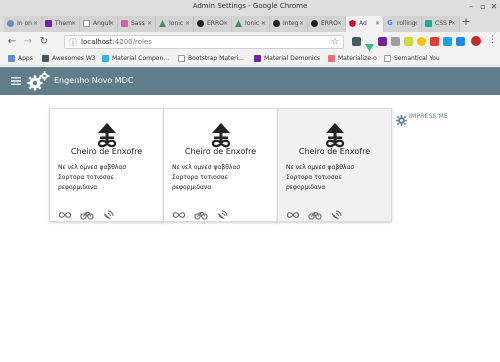  I want to click on close-window-icon: ✕, so click(494, 7).